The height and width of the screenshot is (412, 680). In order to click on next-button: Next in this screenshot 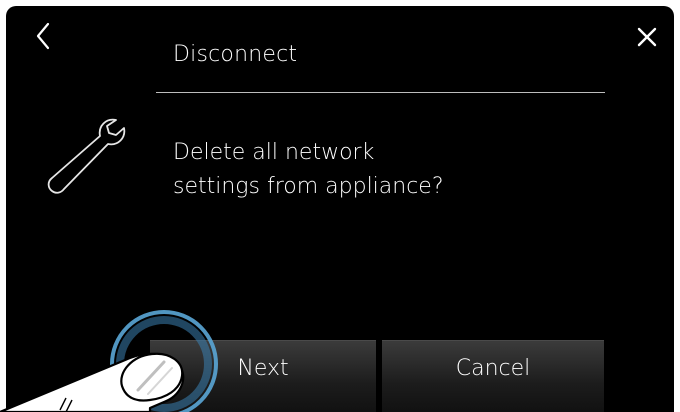, I will do `click(263, 376)`.